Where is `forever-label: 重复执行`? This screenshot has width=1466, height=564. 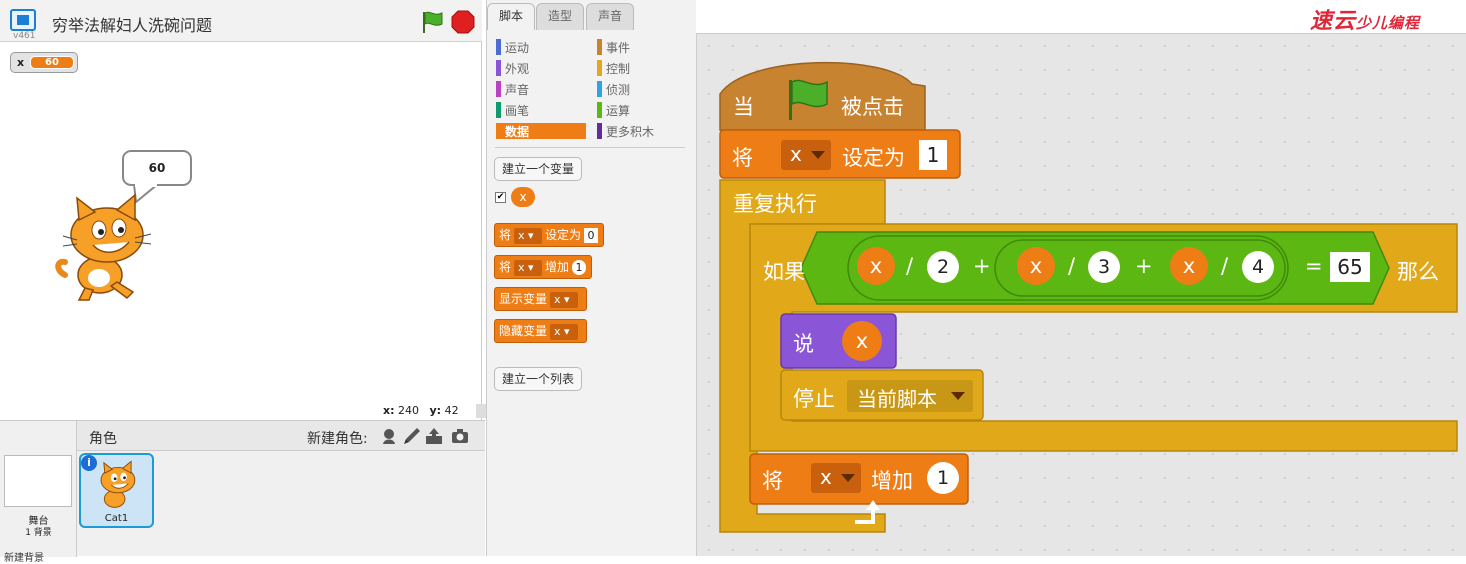 forever-label: 重复执行 is located at coordinates (775, 204).